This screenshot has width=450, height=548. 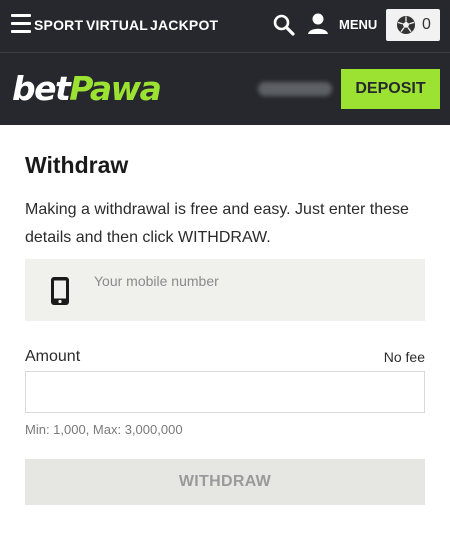 I want to click on withdraw-button: WITHDRAW, so click(x=225, y=482).